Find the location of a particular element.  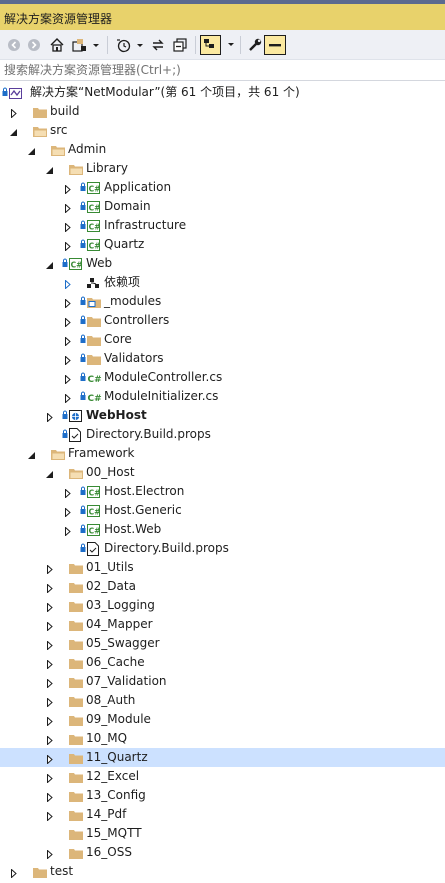

tree-folder-item: 14_Pdf is located at coordinates (222, 814).